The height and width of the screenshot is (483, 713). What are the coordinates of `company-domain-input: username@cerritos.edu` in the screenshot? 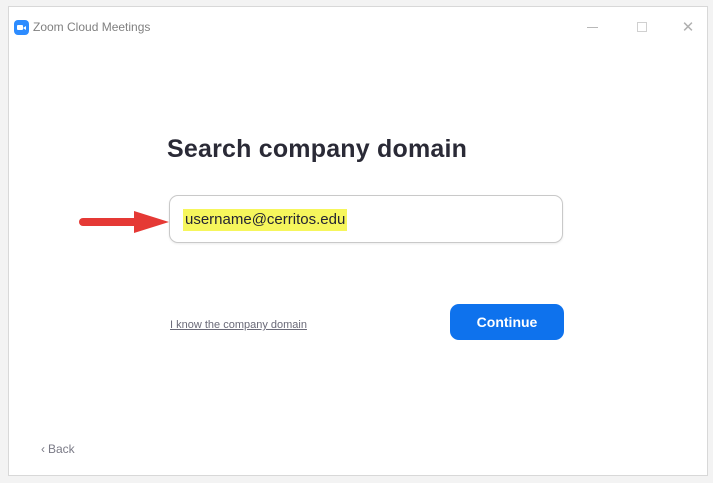 It's located at (366, 219).